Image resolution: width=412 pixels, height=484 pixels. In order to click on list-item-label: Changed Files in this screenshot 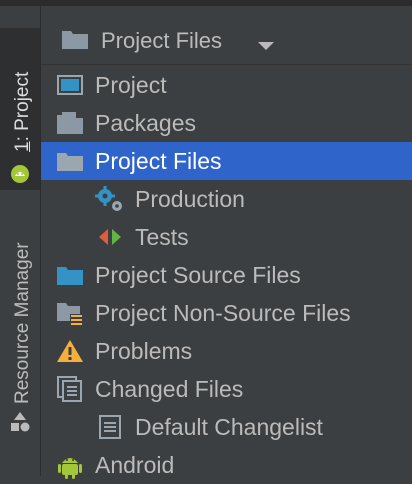, I will do `click(169, 388)`.